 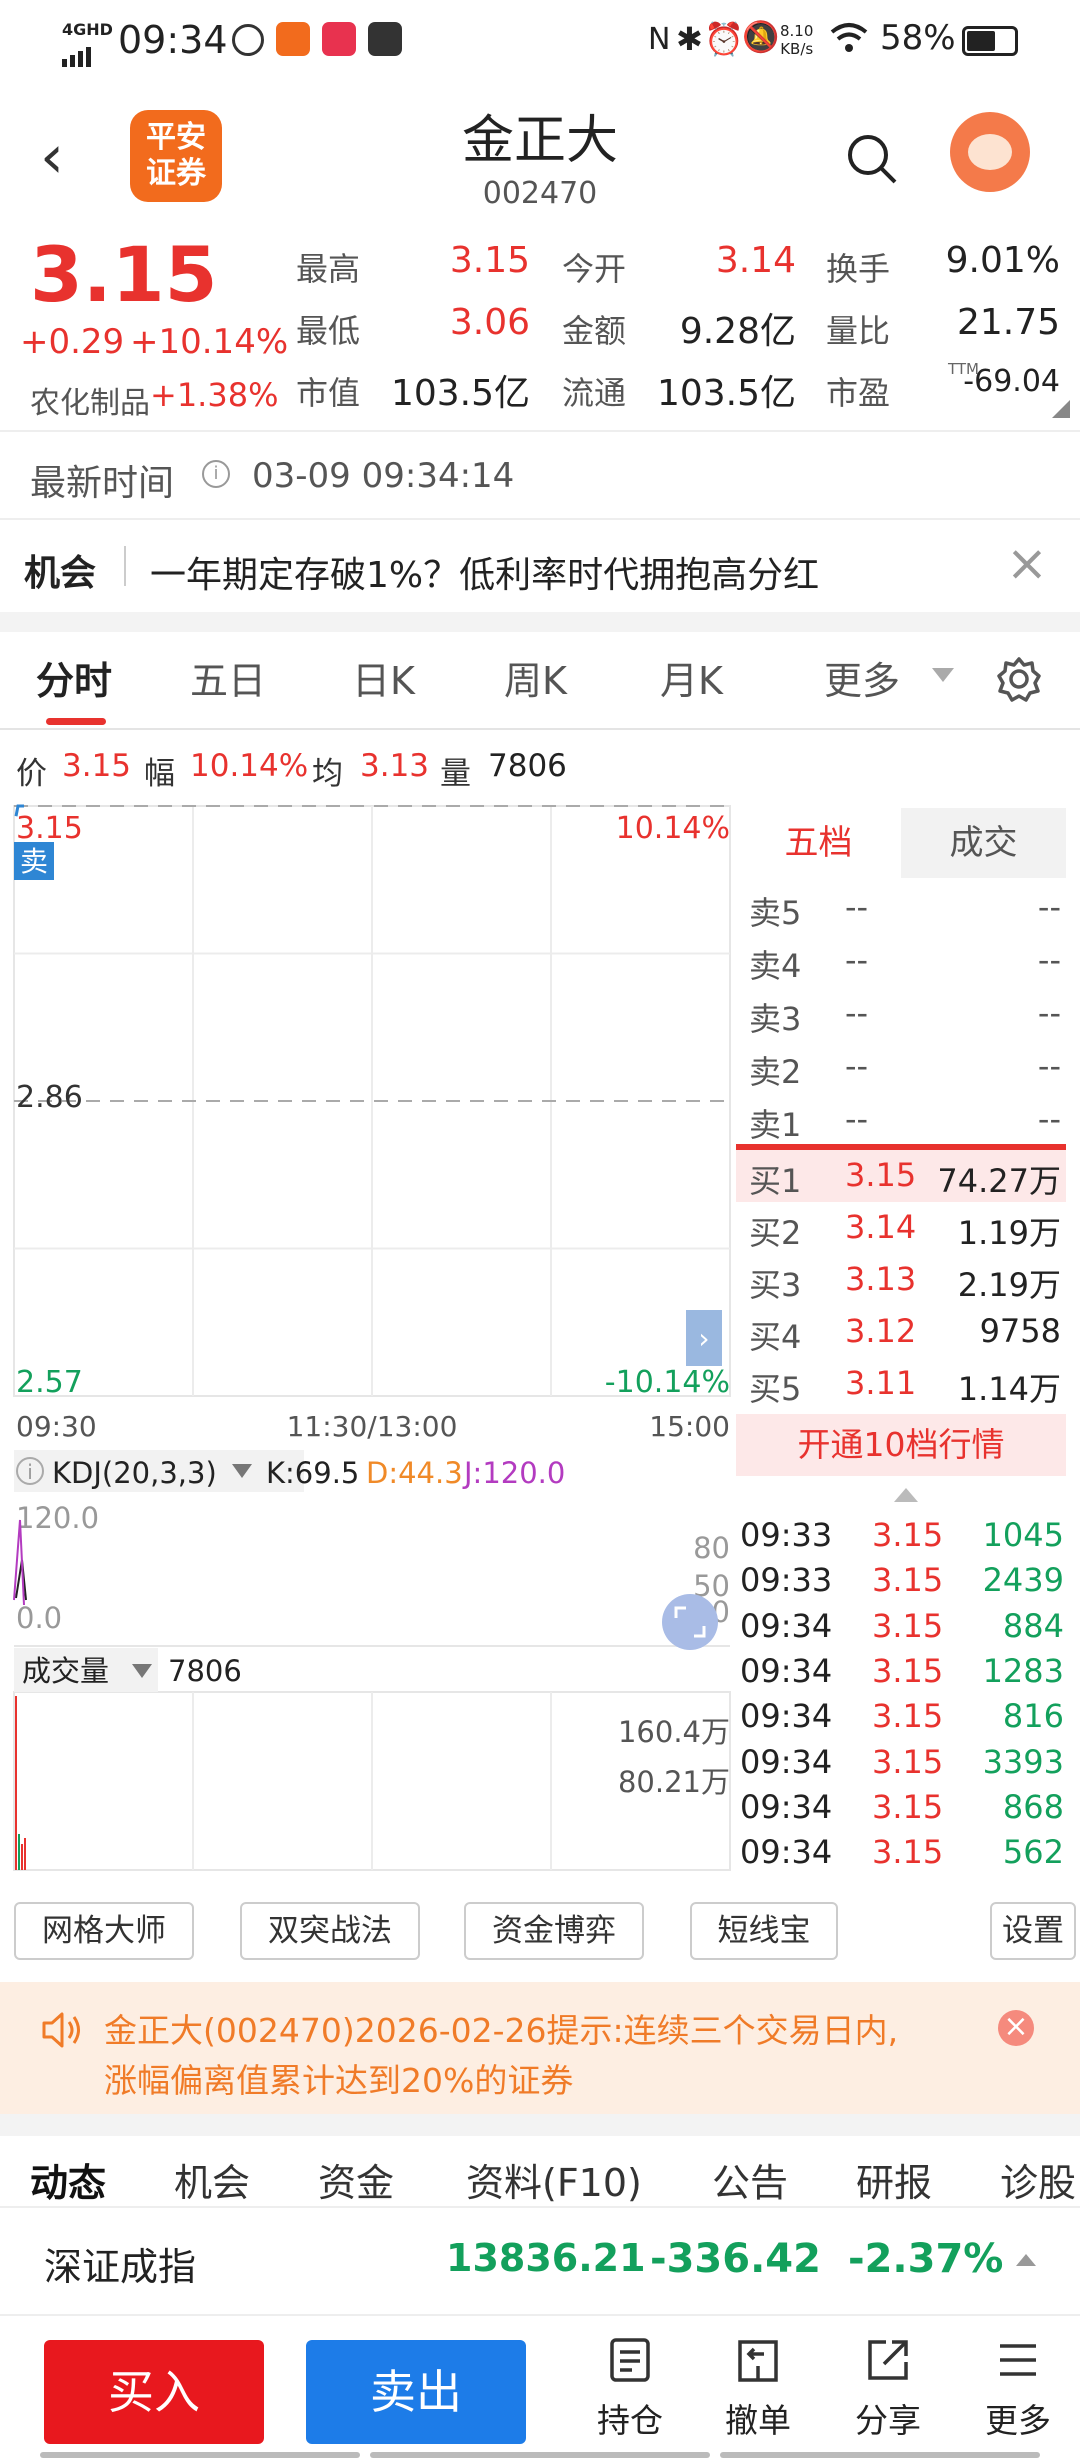 I want to click on sector-name: 农化制品, so click(x=90, y=400).